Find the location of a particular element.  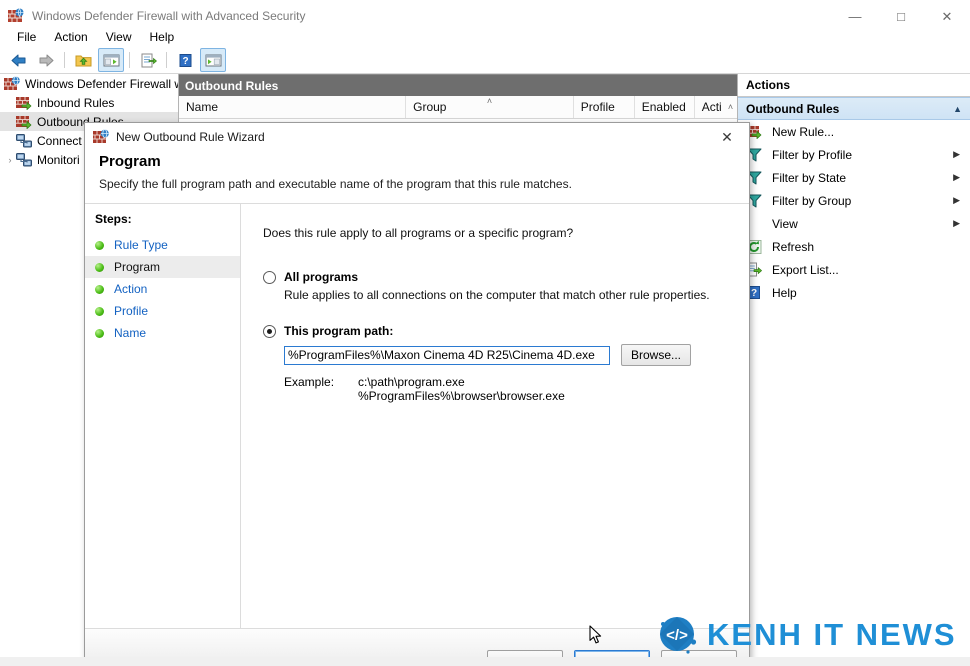

action-label: View is located at coordinates (785, 223).